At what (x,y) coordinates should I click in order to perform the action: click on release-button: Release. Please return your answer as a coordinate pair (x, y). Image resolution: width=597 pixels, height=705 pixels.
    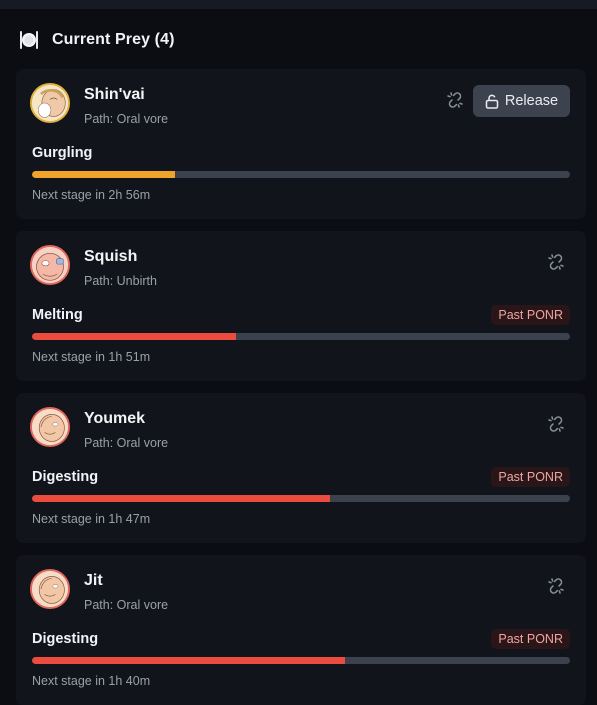
    Looking at the image, I should click on (521, 101).